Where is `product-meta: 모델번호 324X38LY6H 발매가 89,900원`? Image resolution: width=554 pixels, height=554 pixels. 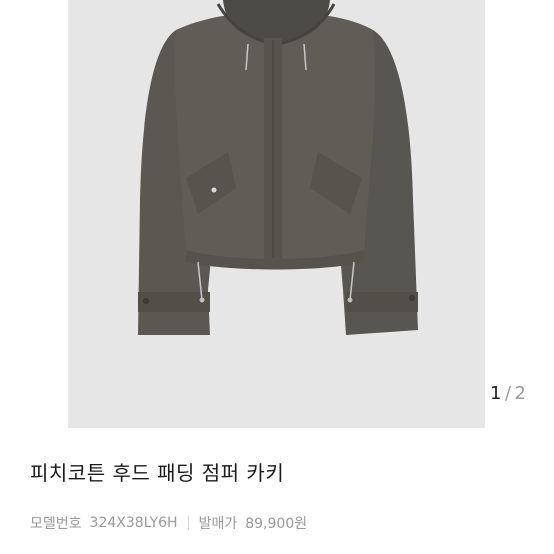
product-meta: 모델번호 324X38LY6H 발매가 89,900원 is located at coordinates (168, 523).